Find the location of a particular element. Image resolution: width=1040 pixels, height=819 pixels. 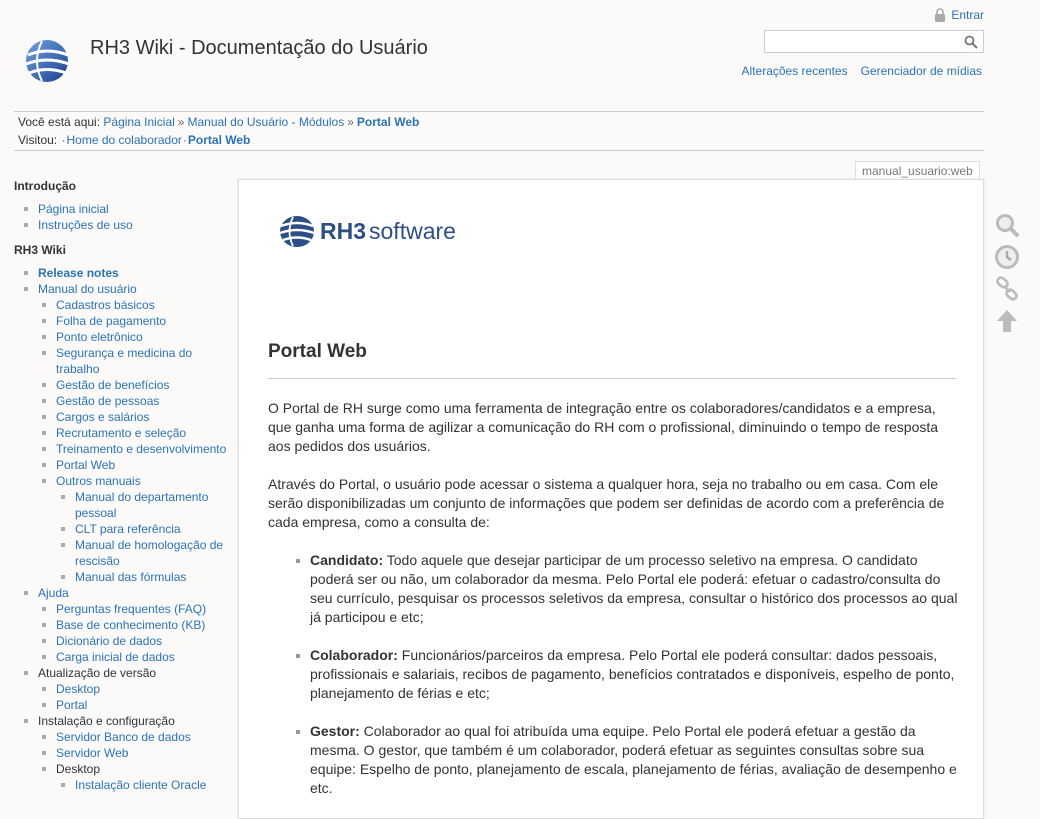

sidebar-item-folha: Folha de pagamento is located at coordinates (111, 321).